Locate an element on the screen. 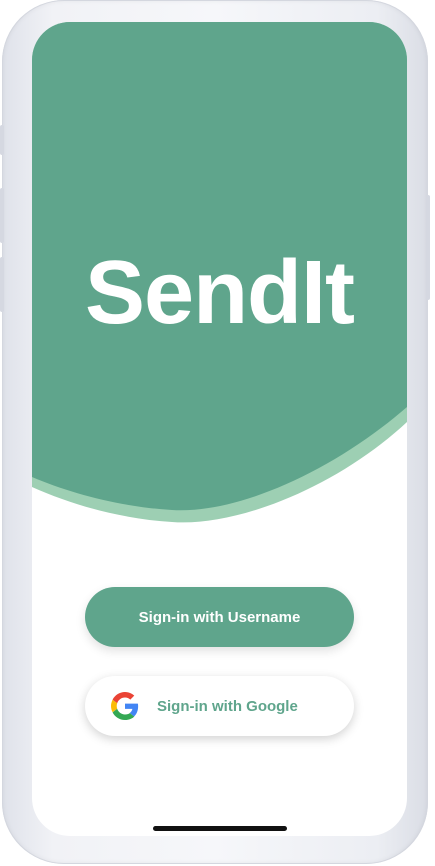 This screenshot has height=866, width=435. sign-in-google-button: Sign-in with Google is located at coordinates (219, 706).